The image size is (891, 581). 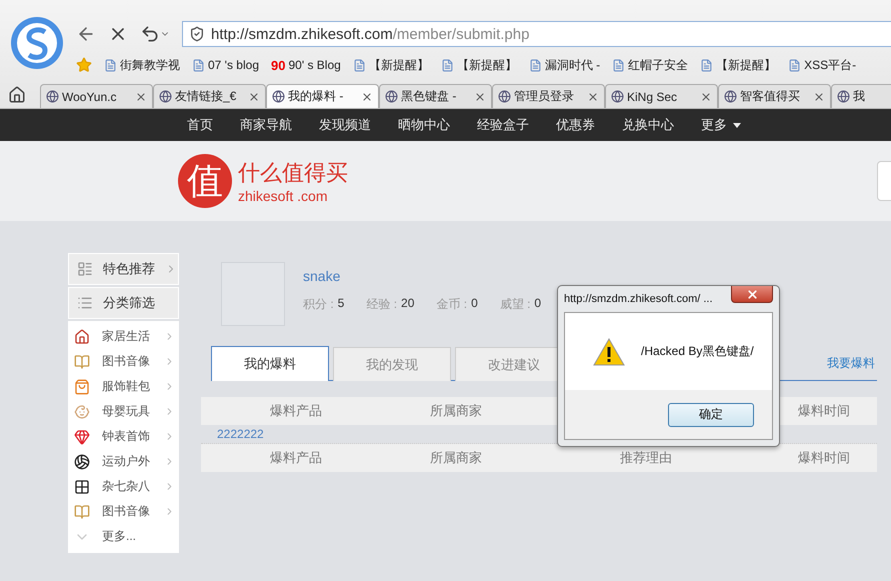 I want to click on star-icon, so click(x=84, y=65).